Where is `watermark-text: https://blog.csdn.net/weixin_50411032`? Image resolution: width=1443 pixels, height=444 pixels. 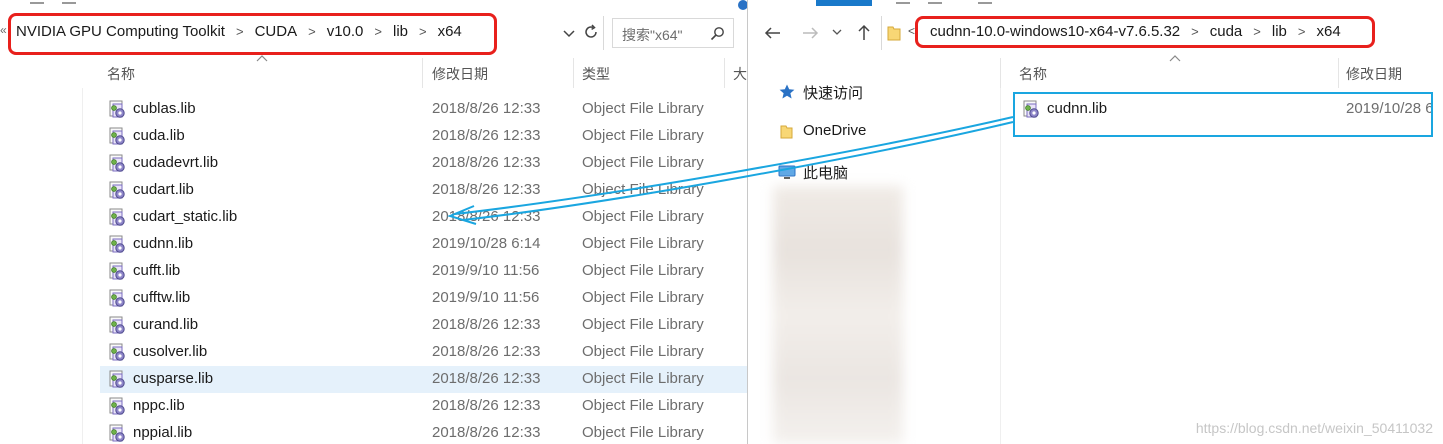
watermark-text: https://blog.csdn.net/weixin_50411032 is located at coordinates (1314, 428).